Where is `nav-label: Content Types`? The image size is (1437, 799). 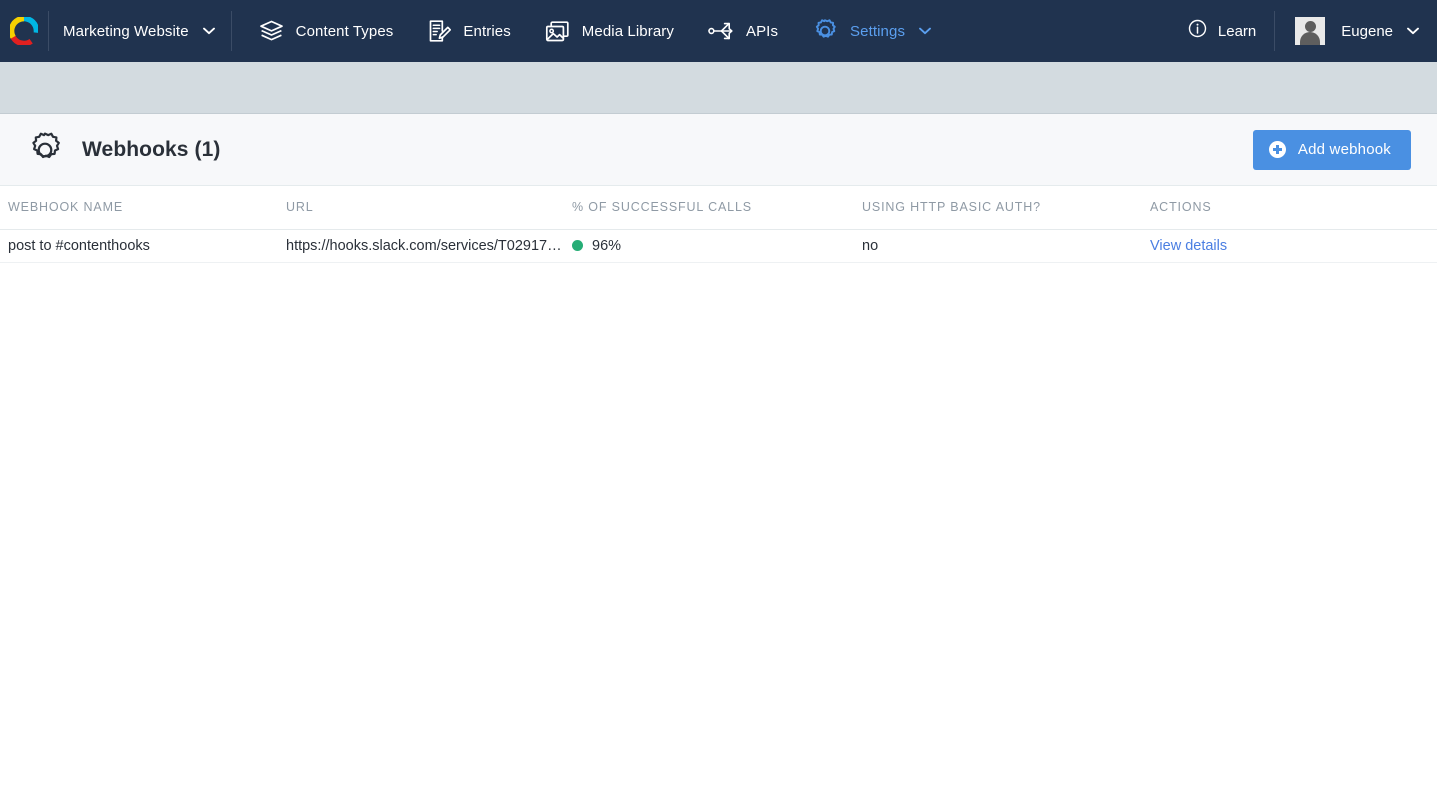 nav-label: Content Types is located at coordinates (344, 31).